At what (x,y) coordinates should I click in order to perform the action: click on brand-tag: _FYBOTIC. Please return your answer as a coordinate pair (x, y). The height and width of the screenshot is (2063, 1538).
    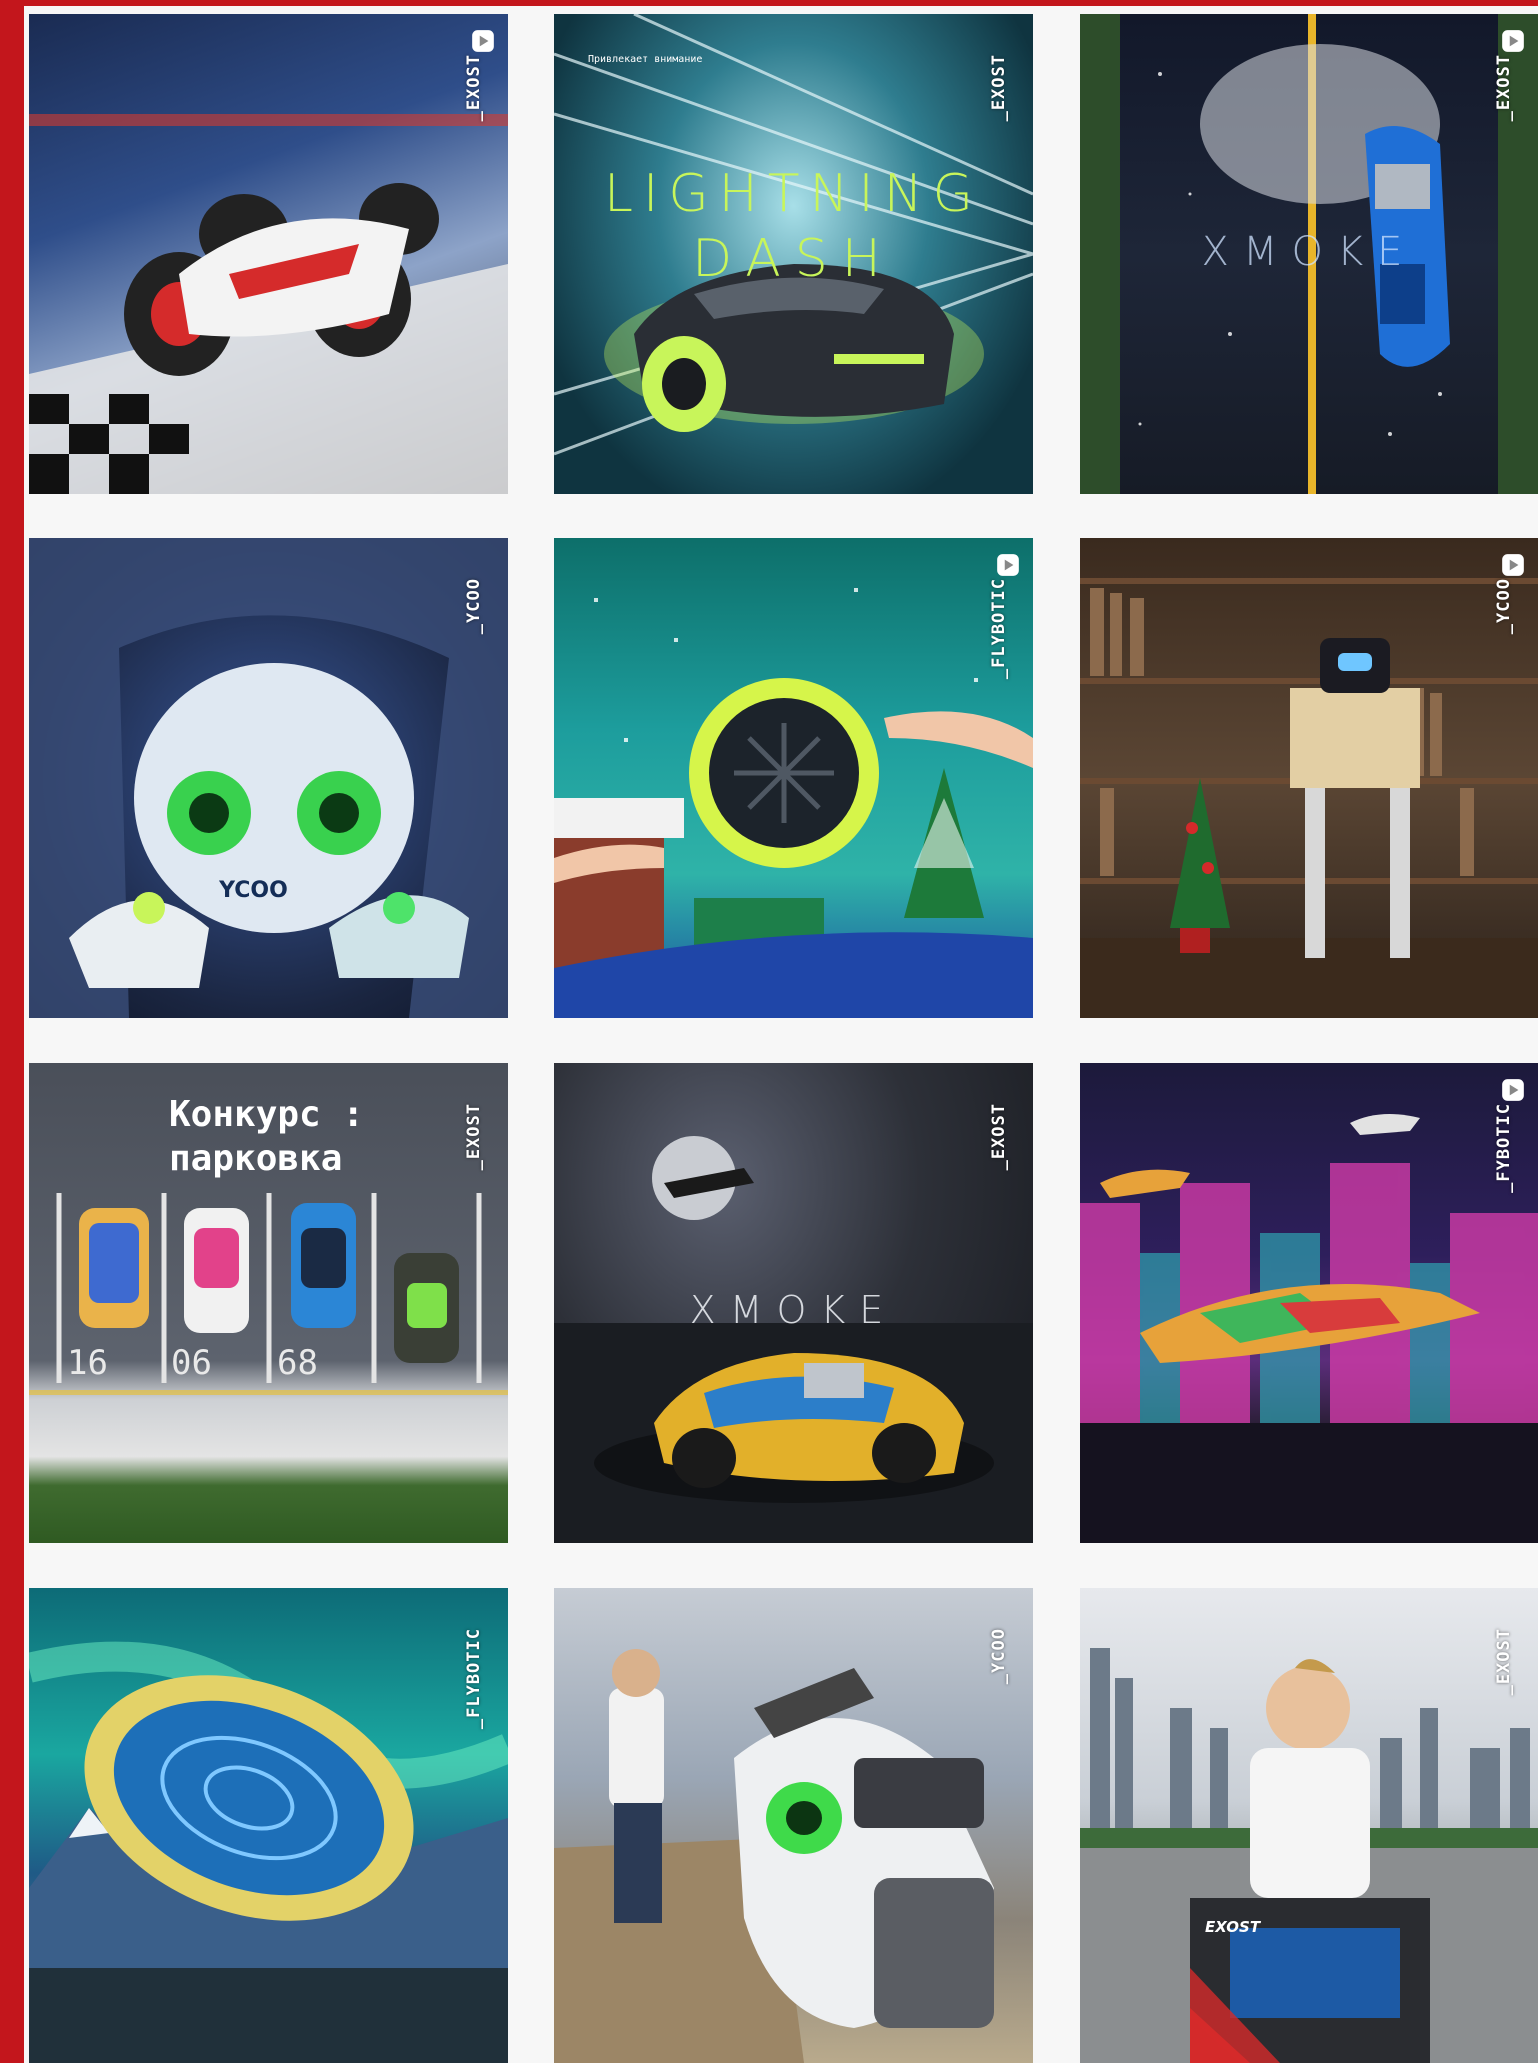
    Looking at the image, I should click on (1504, 1148).